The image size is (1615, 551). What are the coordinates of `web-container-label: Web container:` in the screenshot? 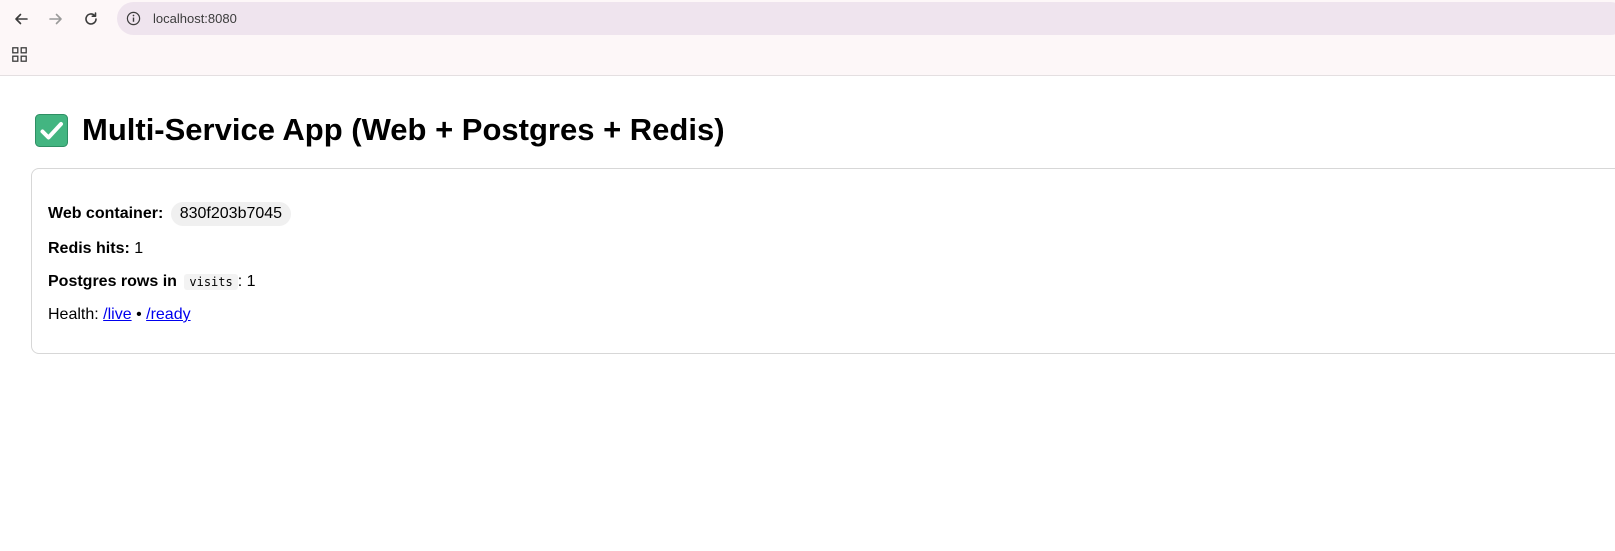 It's located at (106, 213).